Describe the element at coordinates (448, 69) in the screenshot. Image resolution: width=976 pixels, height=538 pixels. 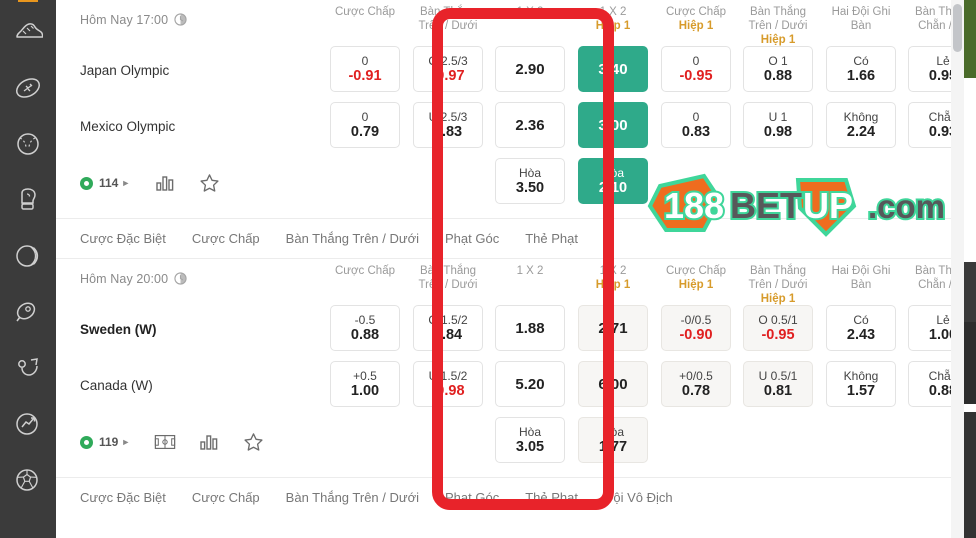
I see `odds-cell: O 2.5/3 -0.97` at that location.